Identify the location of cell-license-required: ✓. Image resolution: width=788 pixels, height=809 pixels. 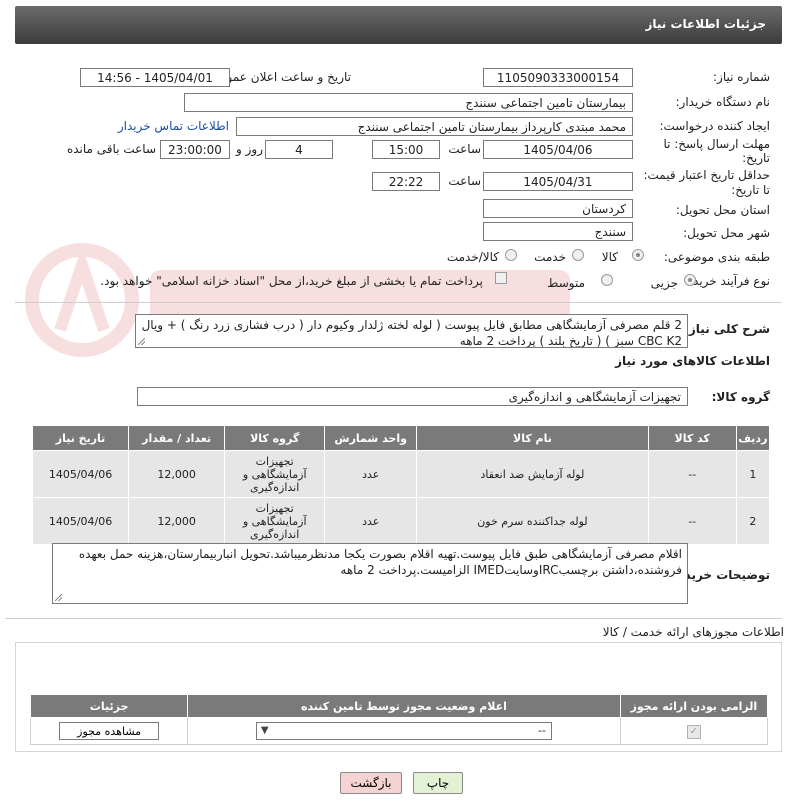
(694, 731).